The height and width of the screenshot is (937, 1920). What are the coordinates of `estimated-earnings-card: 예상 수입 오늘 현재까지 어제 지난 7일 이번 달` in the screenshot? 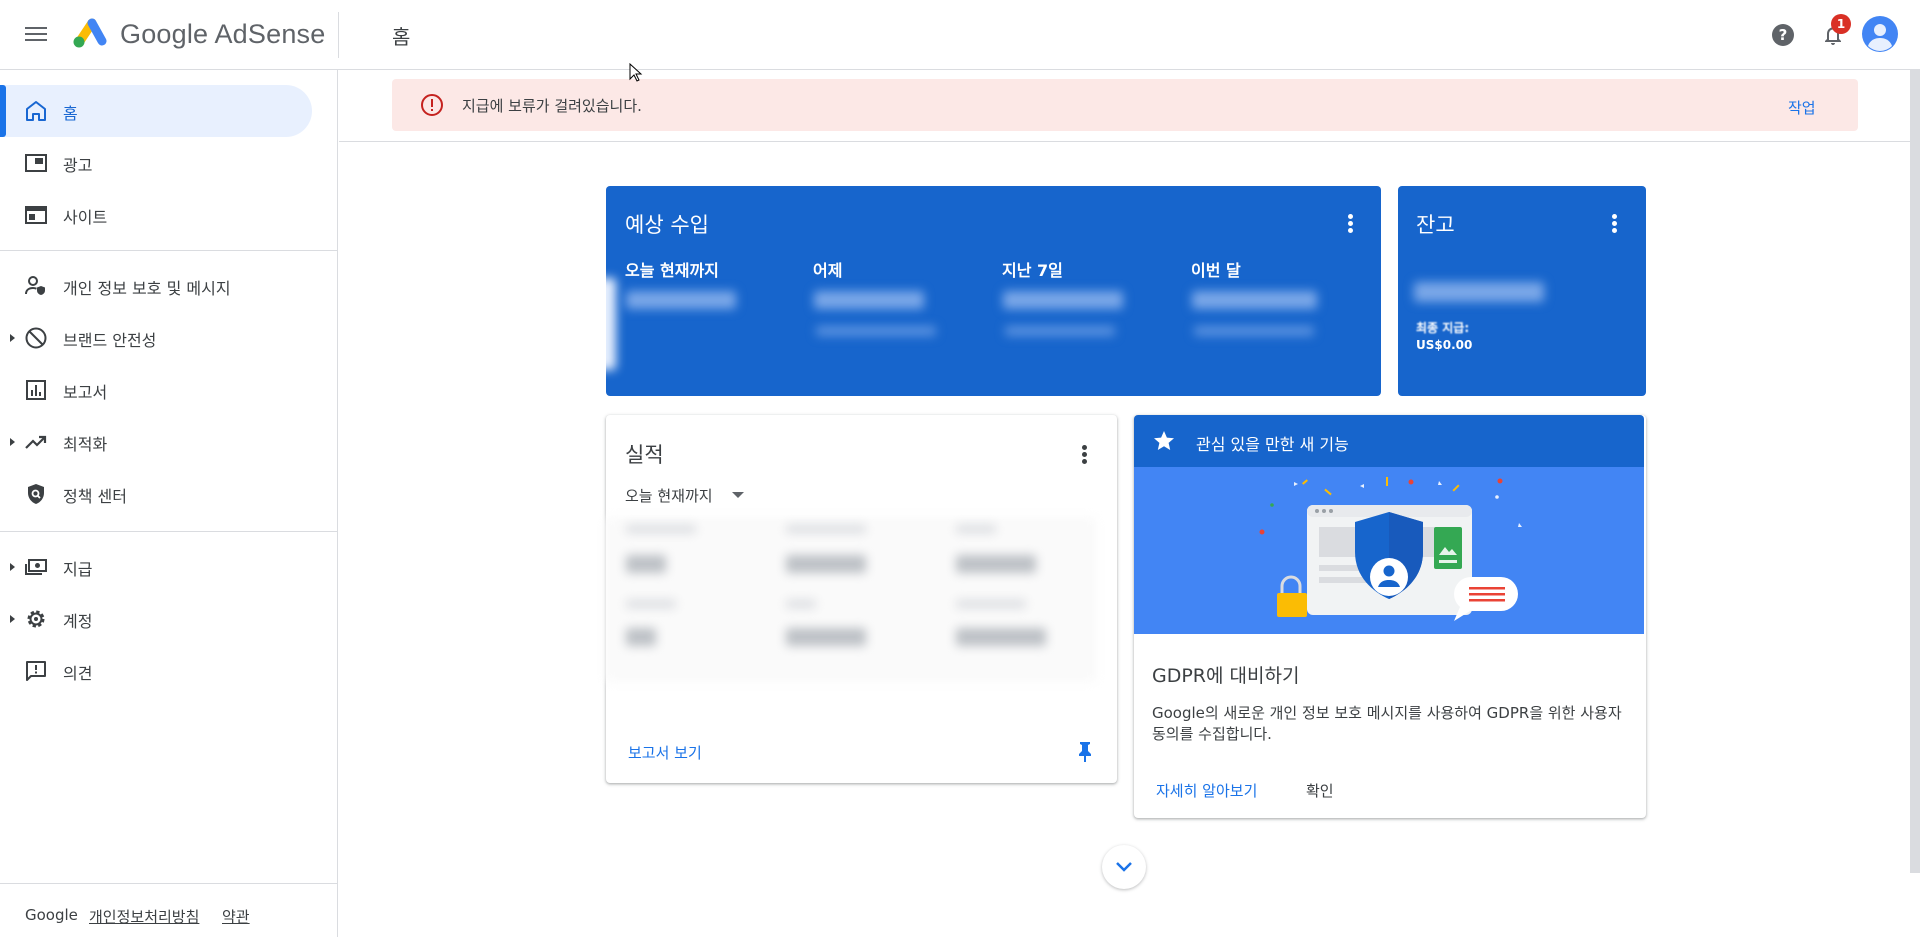 It's located at (993, 291).